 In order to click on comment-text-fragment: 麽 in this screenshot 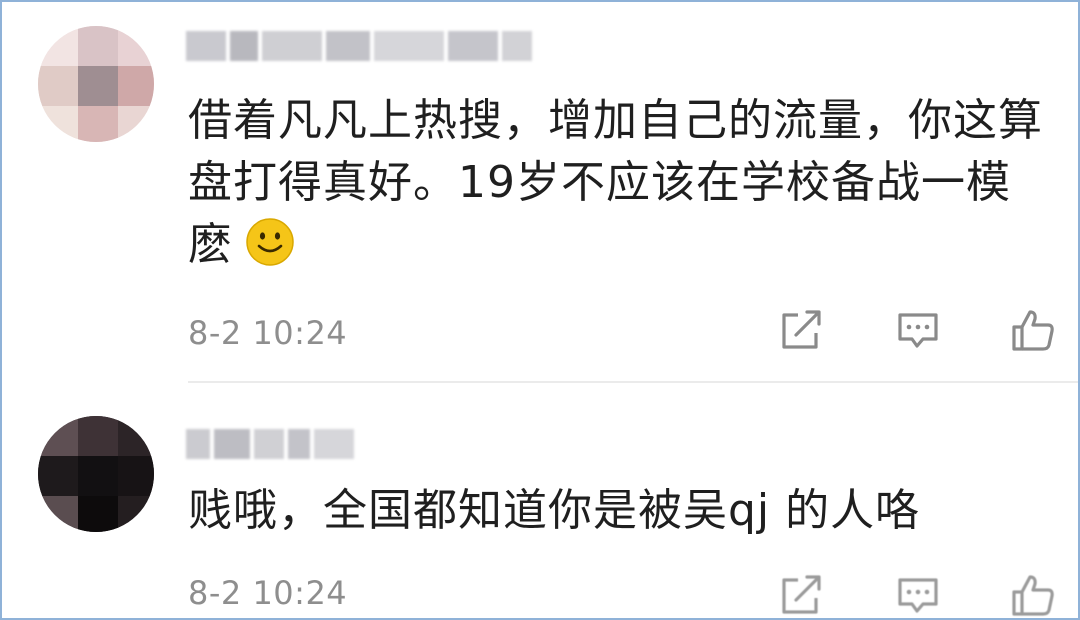, I will do `click(210, 244)`.